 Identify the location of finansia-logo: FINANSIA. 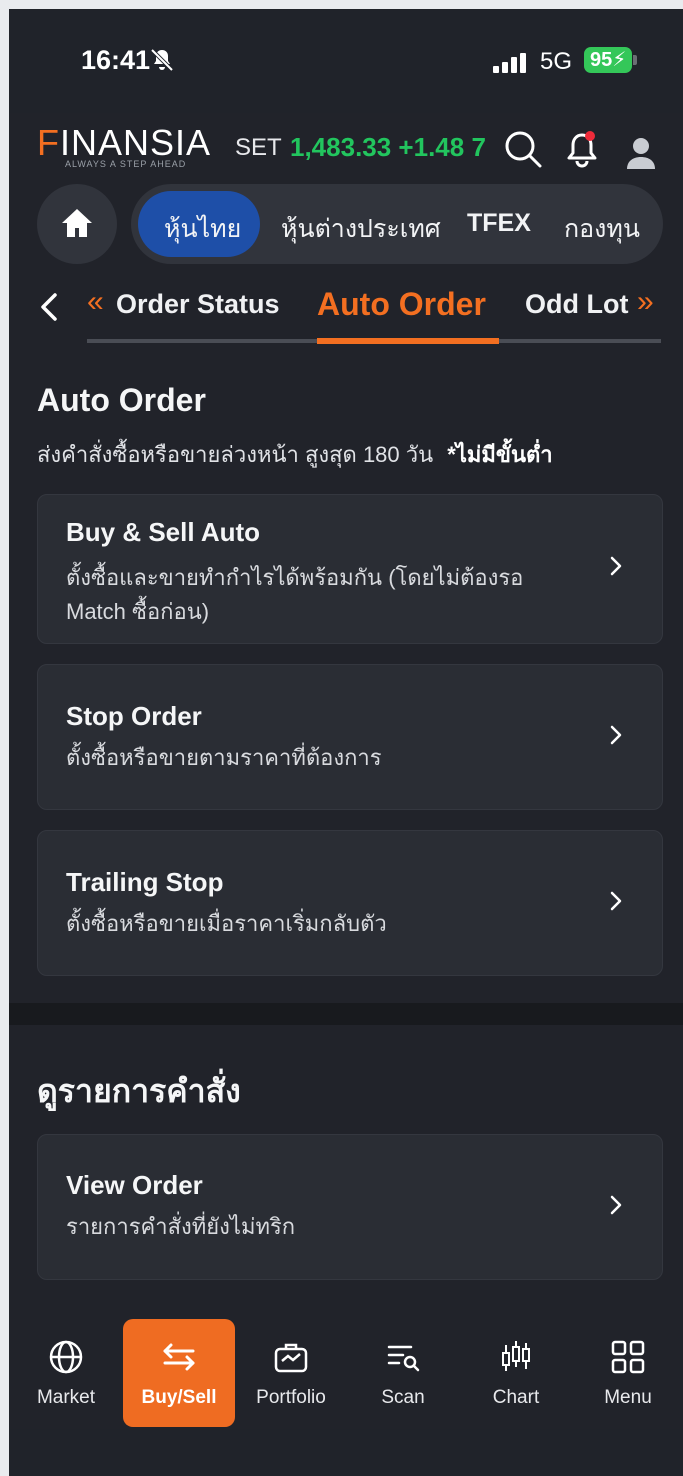
(124, 142).